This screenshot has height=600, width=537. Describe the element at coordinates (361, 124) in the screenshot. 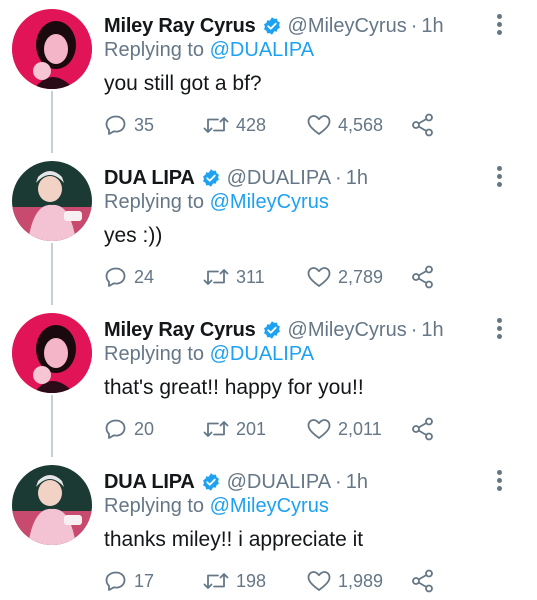

I see `like-count: 4,568` at that location.